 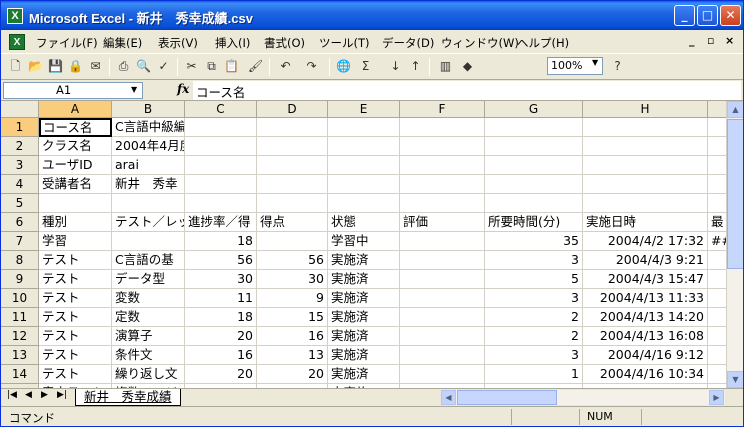 I want to click on cell-e1, so click(x=364, y=127).